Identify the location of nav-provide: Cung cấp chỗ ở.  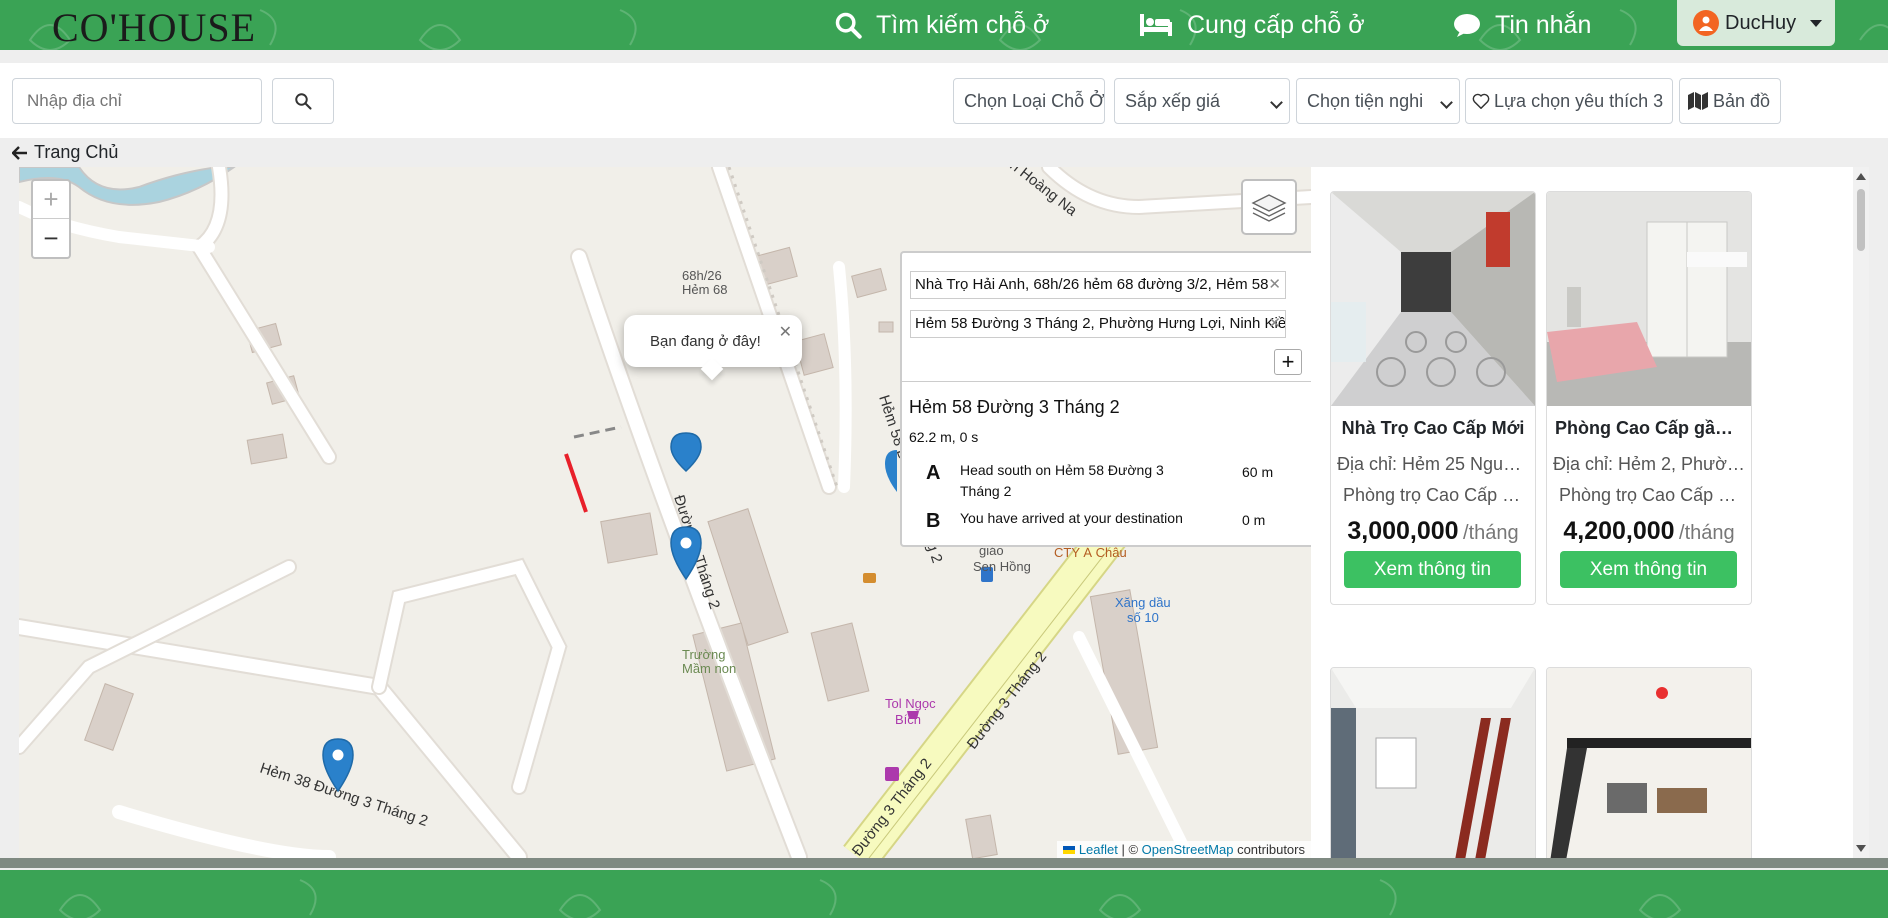
(1252, 25).